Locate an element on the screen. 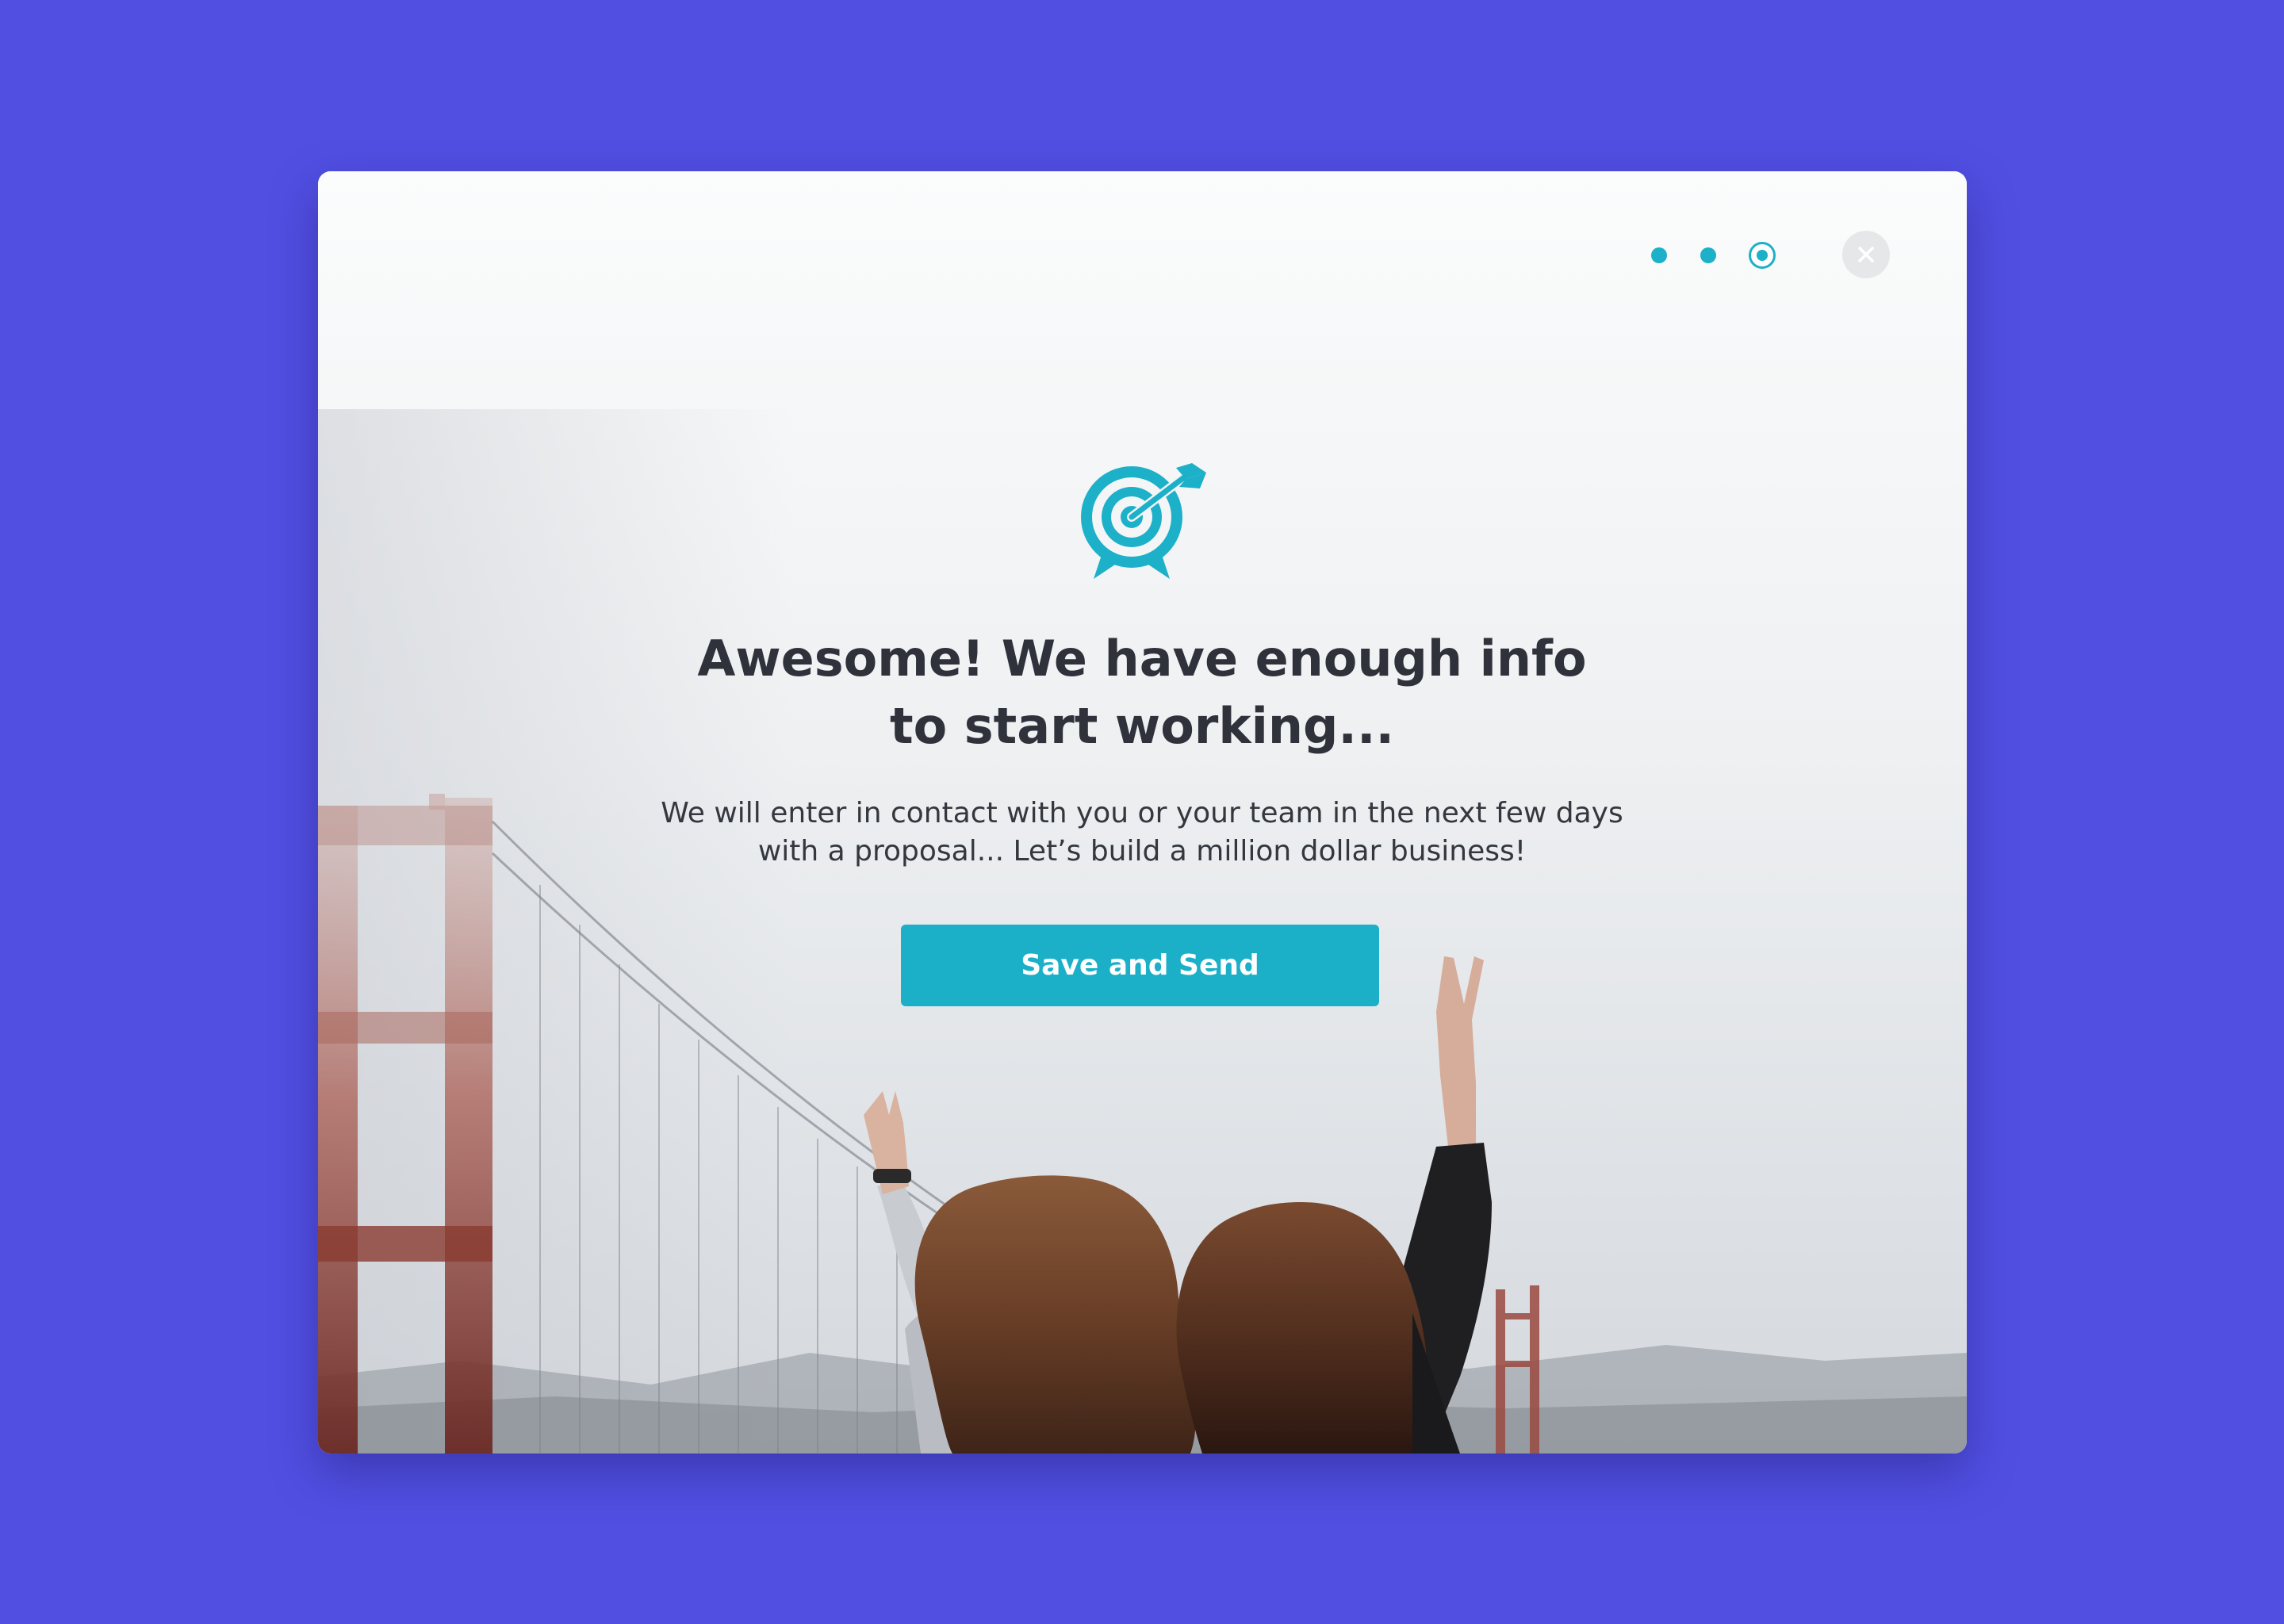 The height and width of the screenshot is (1624, 2284). target-icon is located at coordinates (1143, 521).